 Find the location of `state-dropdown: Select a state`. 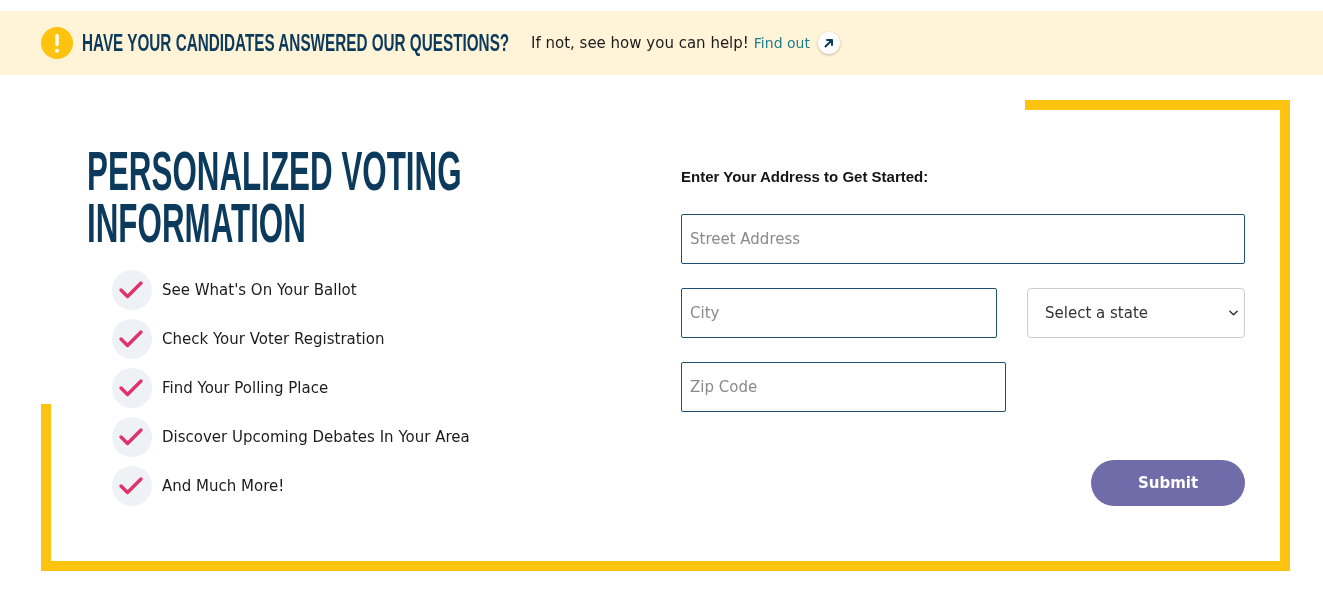

state-dropdown: Select a state is located at coordinates (1136, 313).